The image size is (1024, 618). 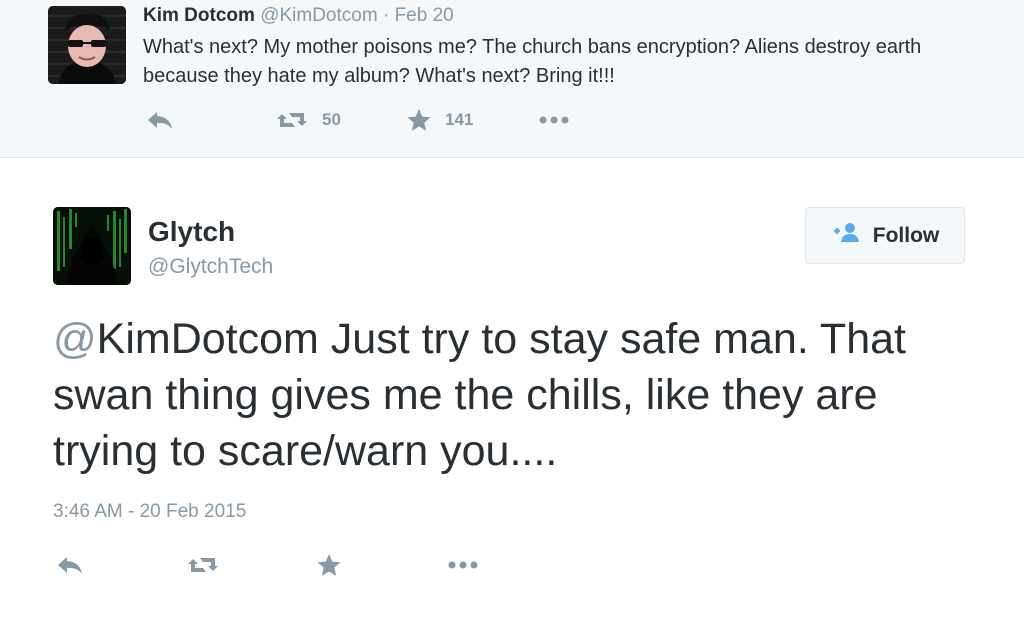 What do you see at coordinates (210, 267) in the screenshot?
I see `author-handle: @GlytchTech` at bounding box center [210, 267].